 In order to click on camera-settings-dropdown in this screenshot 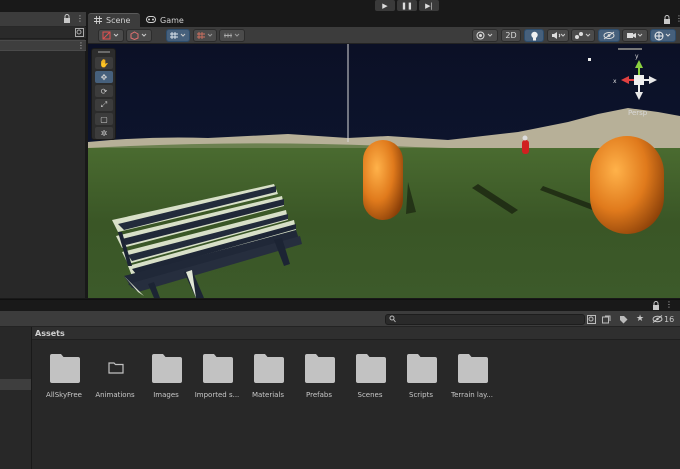, I will do `click(635, 35)`.